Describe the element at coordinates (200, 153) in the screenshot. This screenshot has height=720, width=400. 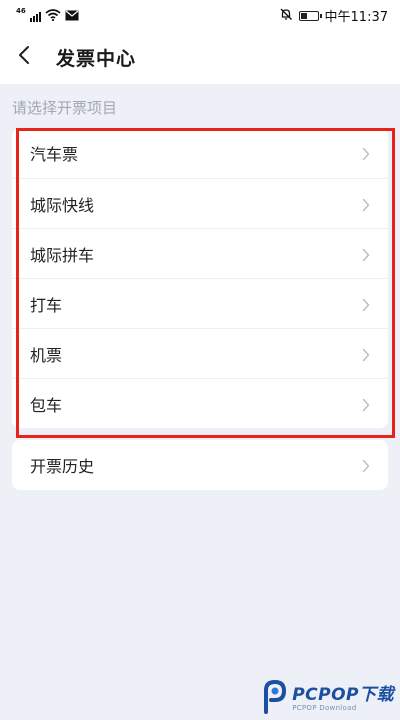
I see `list-item-bus-ticket: 汽车票` at that location.